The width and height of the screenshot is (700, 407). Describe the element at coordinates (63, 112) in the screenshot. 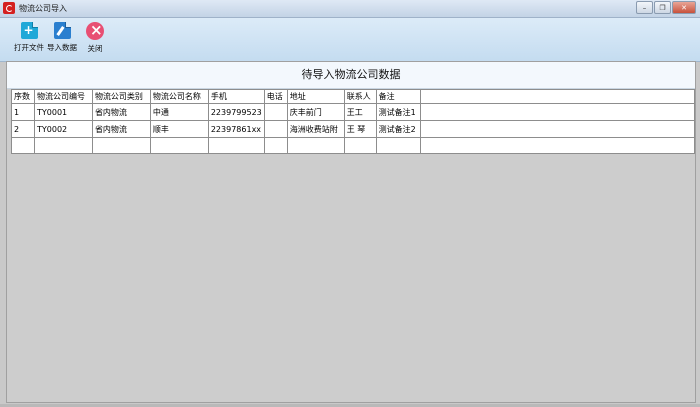

I see `grid-cell: TY0001` at that location.